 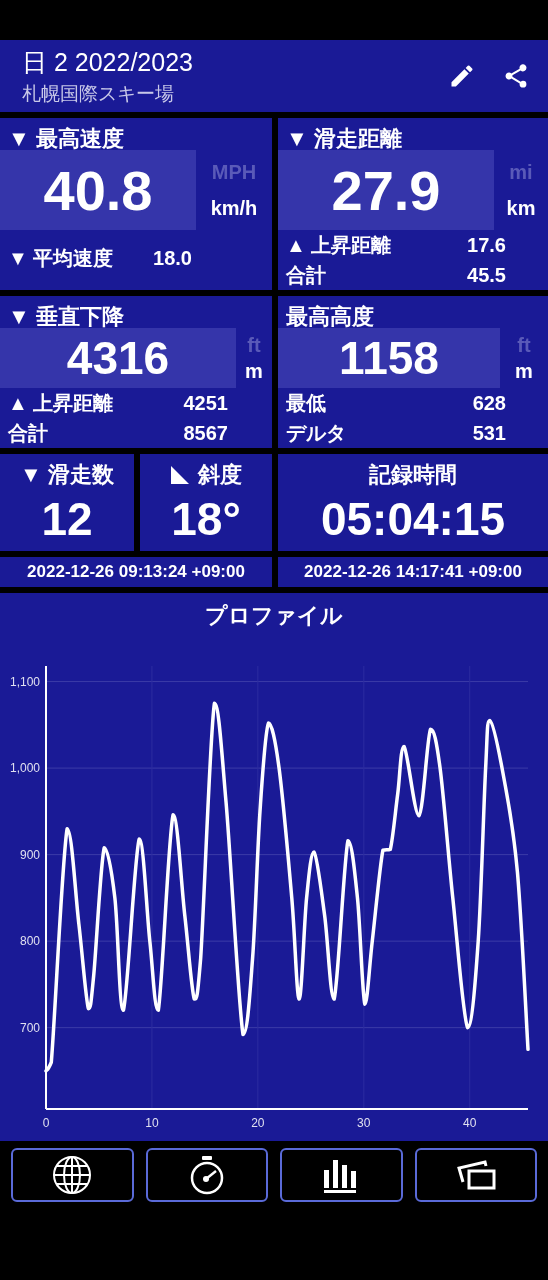 I want to click on stat-value: 531, so click(x=489, y=433).